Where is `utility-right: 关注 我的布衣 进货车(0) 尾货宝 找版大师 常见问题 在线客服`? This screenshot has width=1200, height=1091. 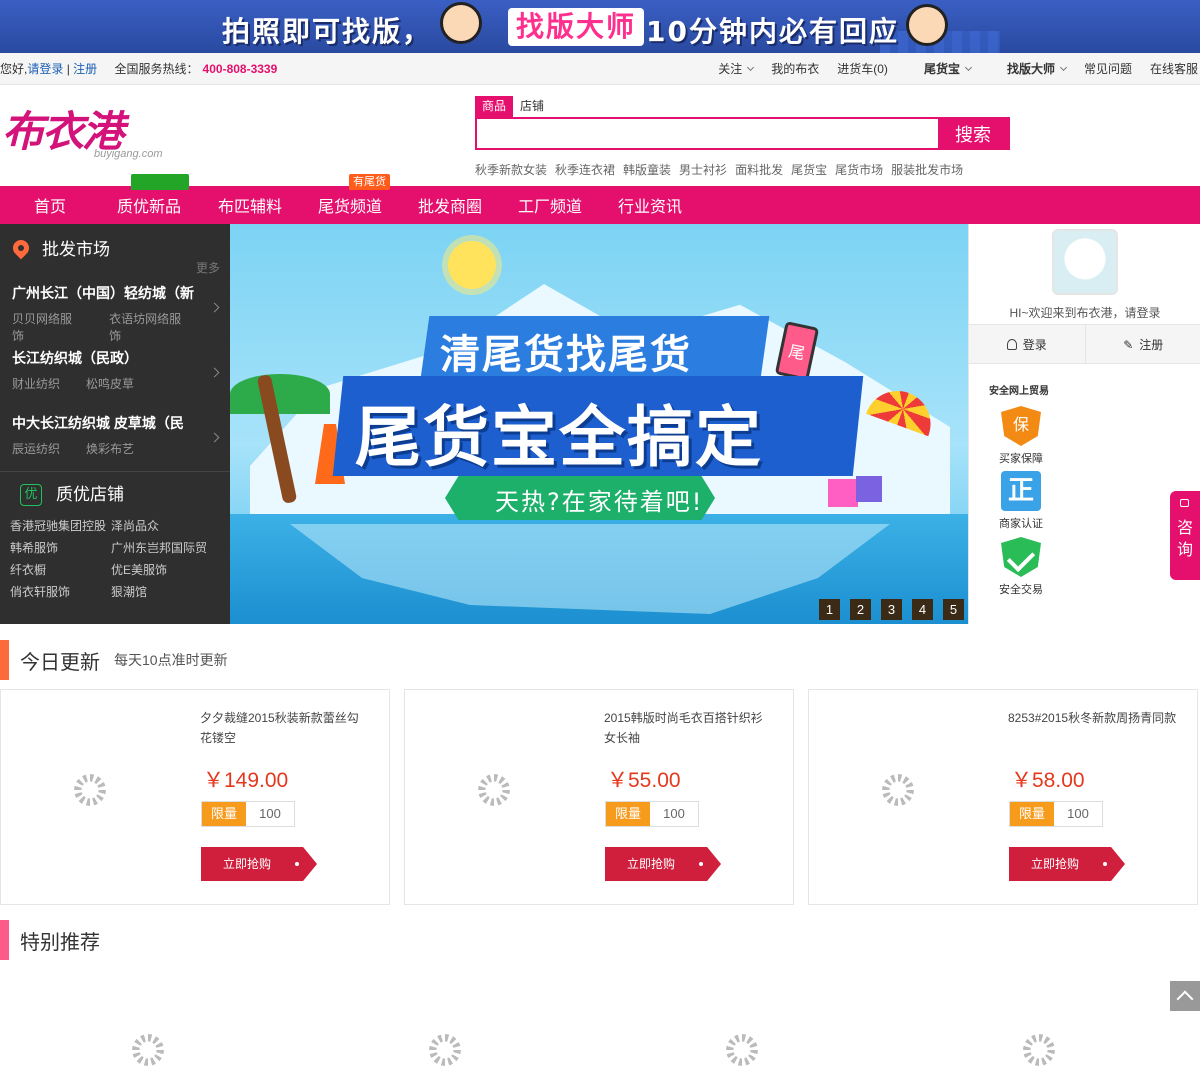 utility-right: 关注 我的布衣 进货车(0) 尾货宝 找版大师 常见问题 在线客服 is located at coordinates (941, 69).